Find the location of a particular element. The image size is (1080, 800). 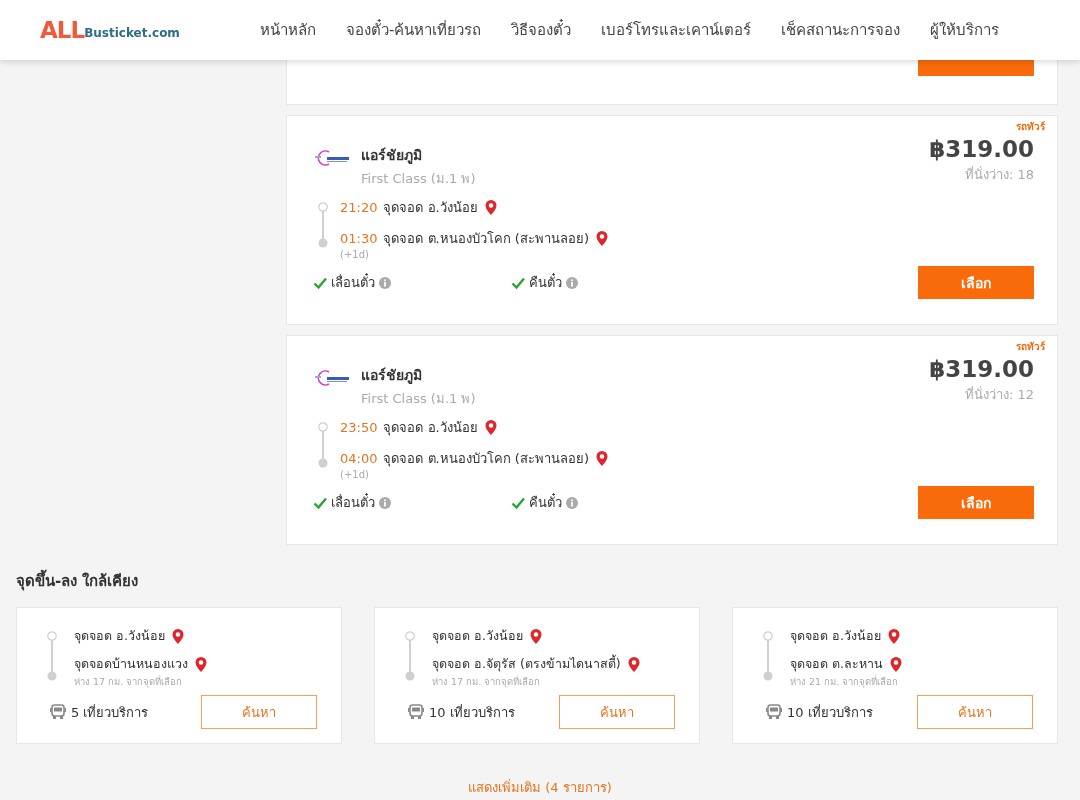

logo-text: ALL is located at coordinates (62, 30).